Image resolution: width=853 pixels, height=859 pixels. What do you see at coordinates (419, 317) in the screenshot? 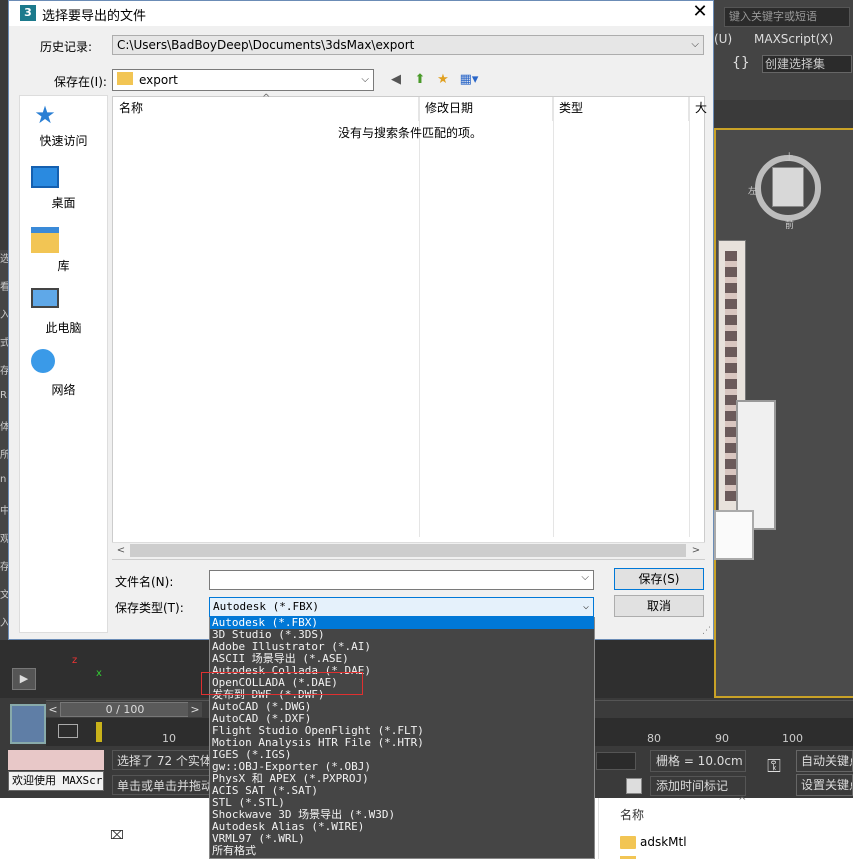
I see `column-divider` at bounding box center [419, 317].